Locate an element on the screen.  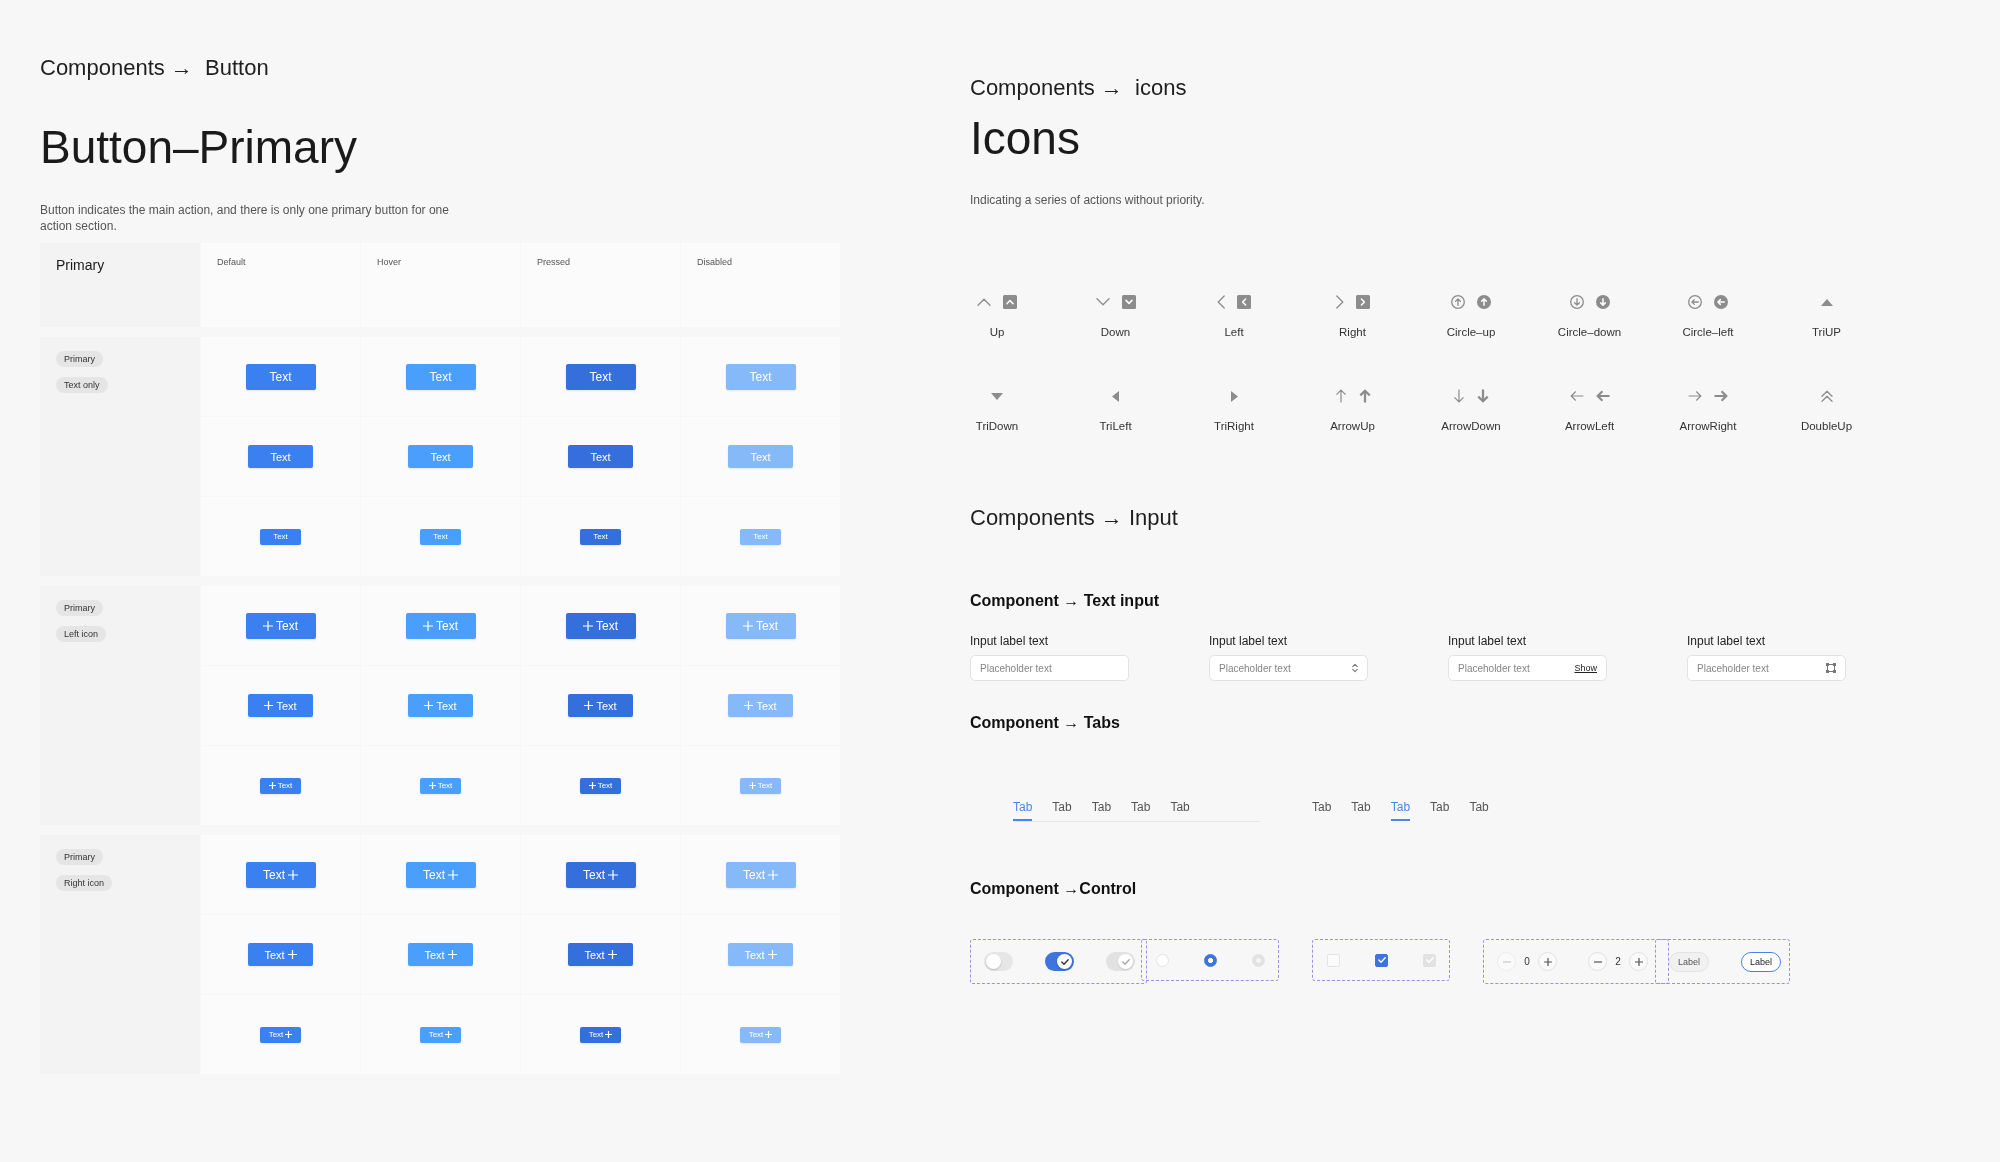
description: Button indicates the main action, and there is only one primary button for one action section. is located at coordinates (245, 218).